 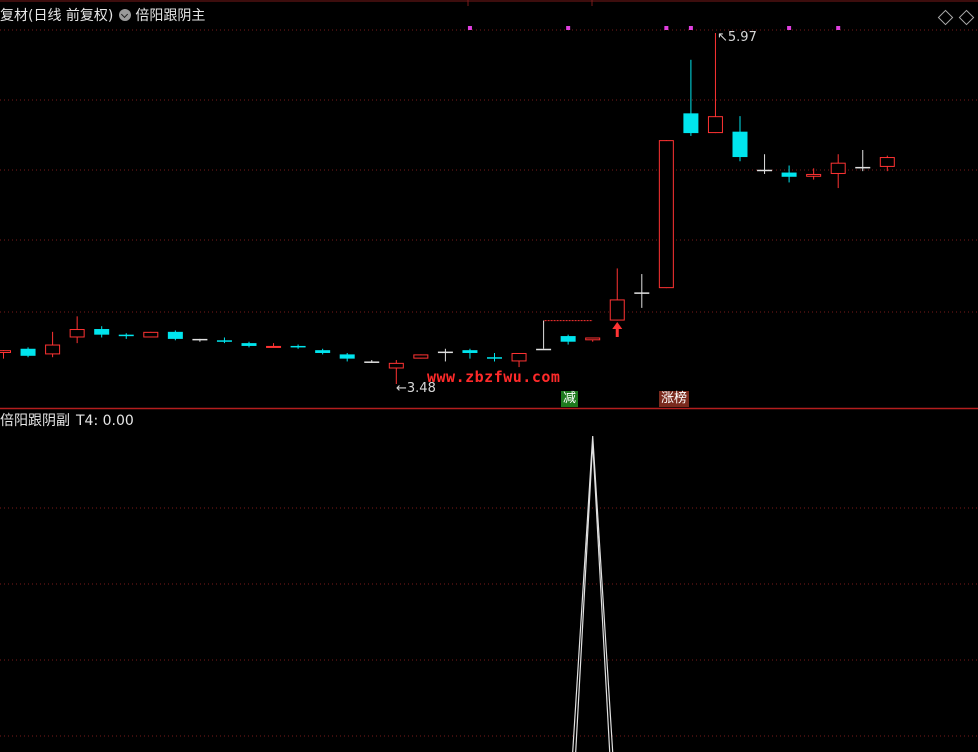 What do you see at coordinates (170, 16) in the screenshot?
I see `main-indicator-name: 倍阳跟阴主` at bounding box center [170, 16].